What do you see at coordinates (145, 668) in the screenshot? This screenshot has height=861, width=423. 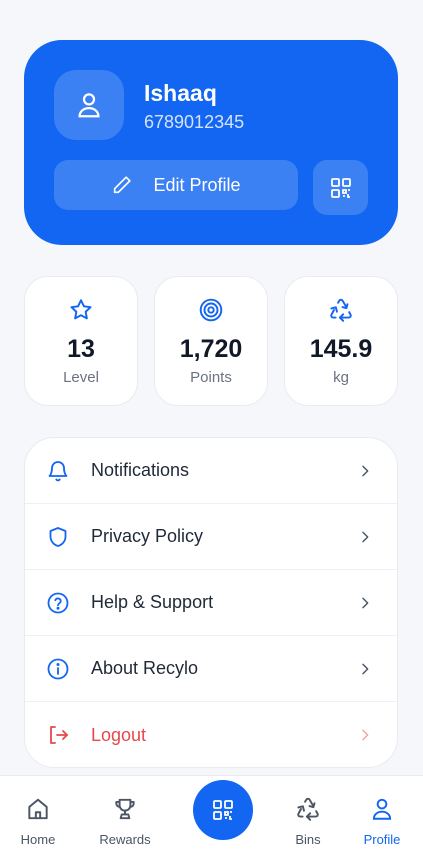 I see `menu-item-label: About Recylo` at bounding box center [145, 668].